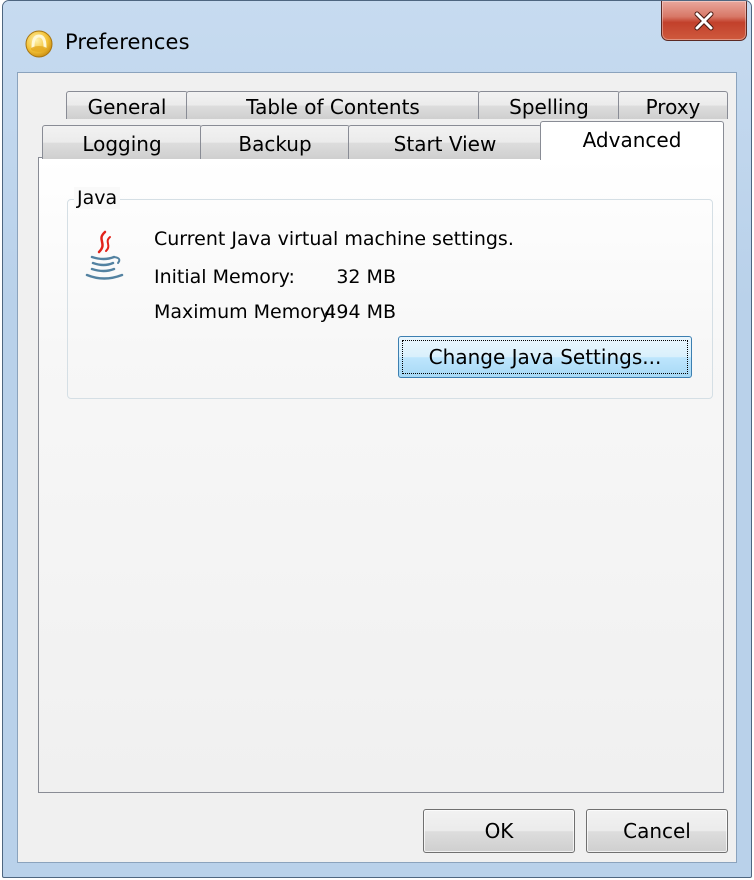 This screenshot has width=754, height=880. I want to click on initial-memory-value: 32 MB, so click(366, 277).